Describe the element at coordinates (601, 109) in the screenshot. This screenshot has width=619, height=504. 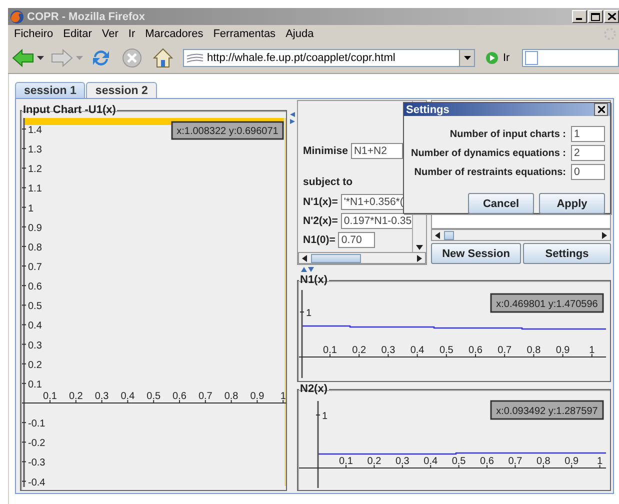
I see `close-button` at that location.